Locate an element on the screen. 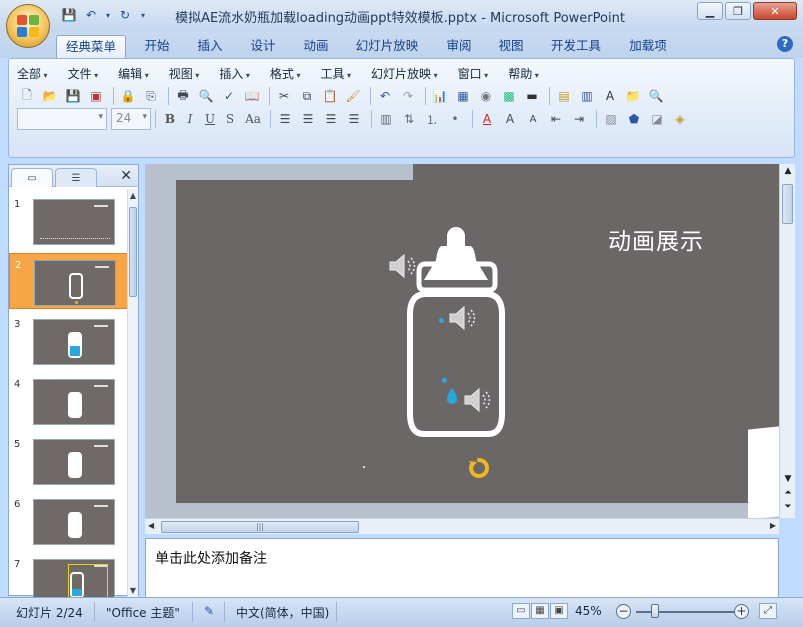  minimize-button: ▁ is located at coordinates (710, 11).